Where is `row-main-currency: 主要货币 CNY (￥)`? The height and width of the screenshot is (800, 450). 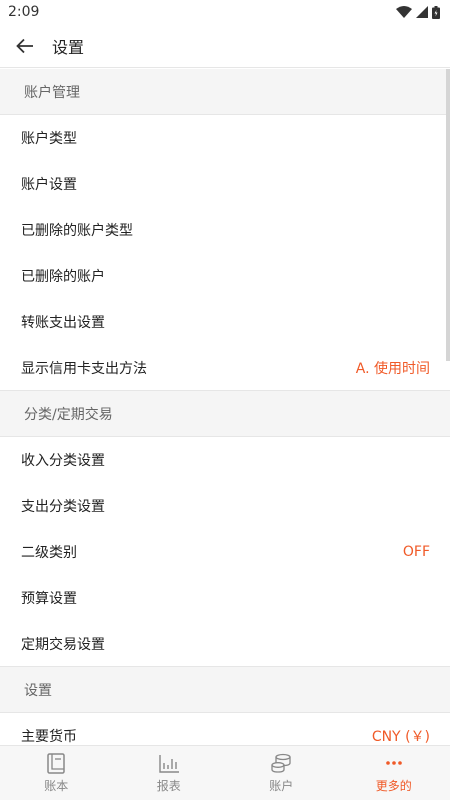 row-main-currency: 主要货币 CNY (￥) is located at coordinates (225, 729).